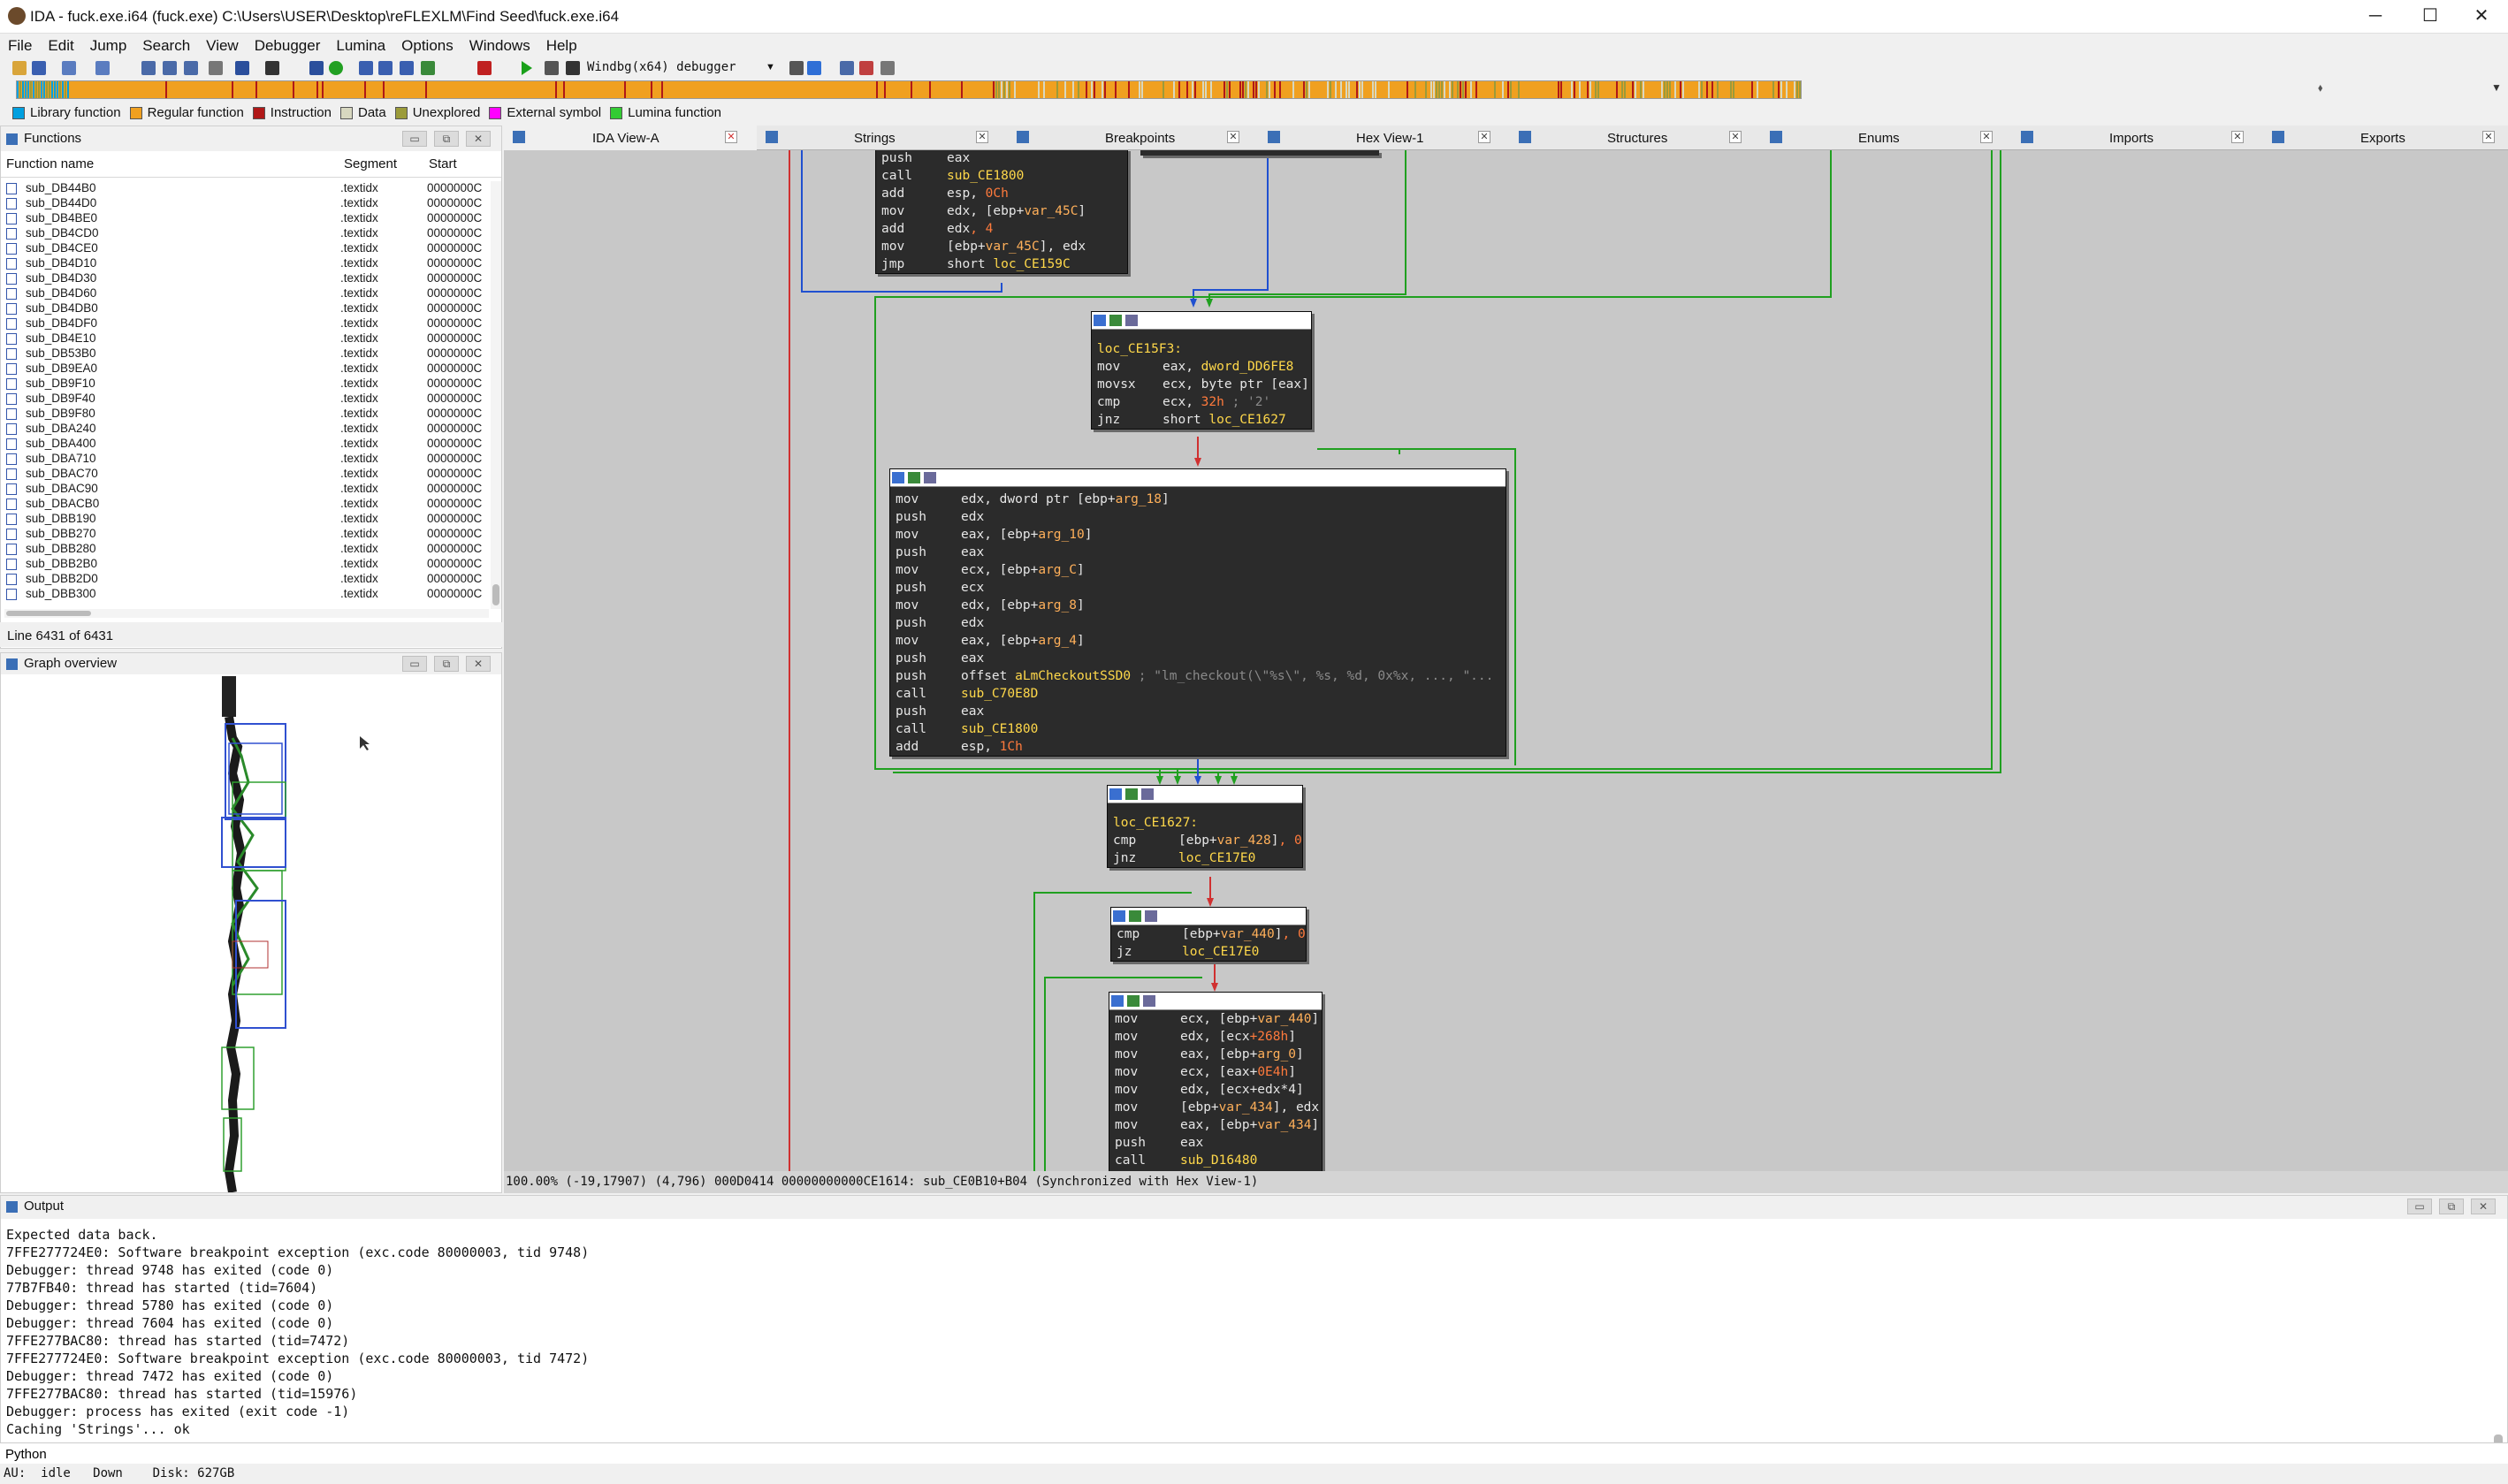  Describe the element at coordinates (1208, 952) in the screenshot. I see `asm-line: jz loc_CE17E0` at that location.